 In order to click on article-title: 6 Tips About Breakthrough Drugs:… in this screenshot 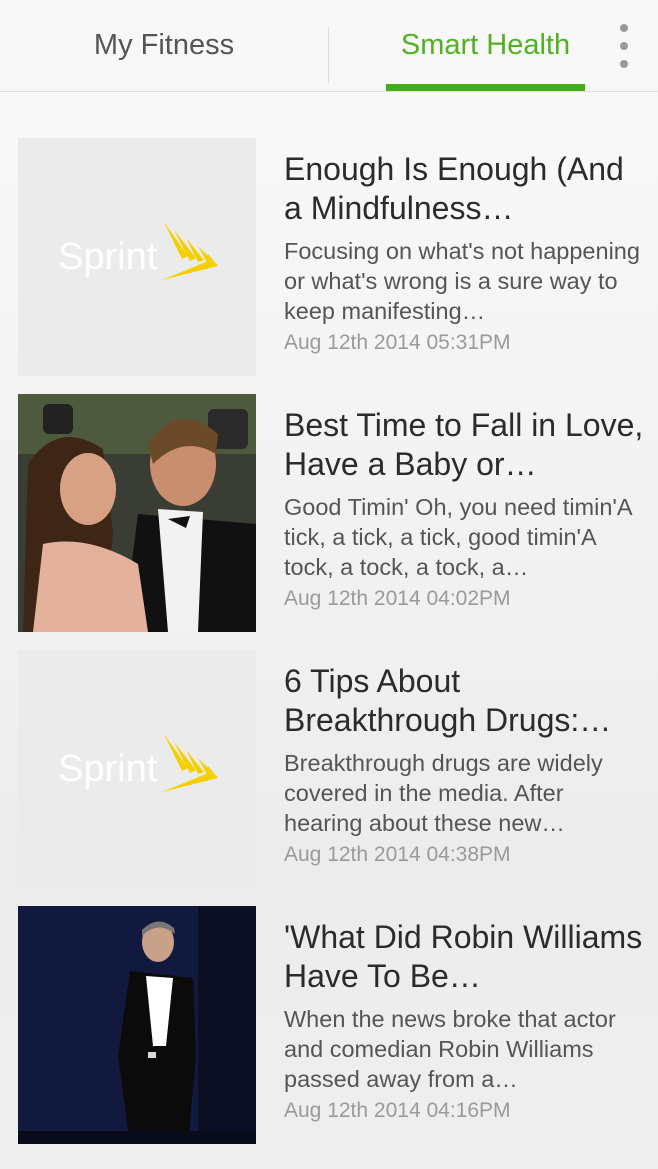, I will do `click(448, 700)`.